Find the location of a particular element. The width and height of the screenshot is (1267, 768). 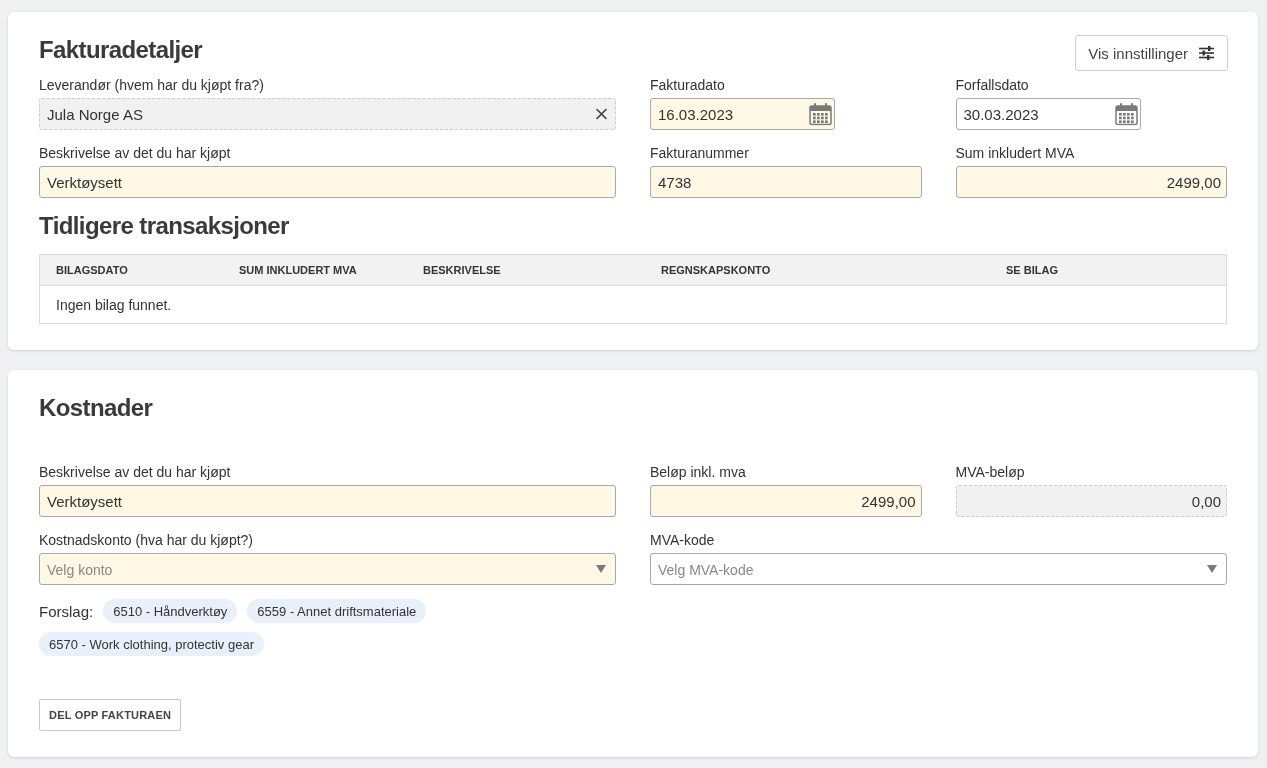

field-label: MVA-kode is located at coordinates (683, 540).